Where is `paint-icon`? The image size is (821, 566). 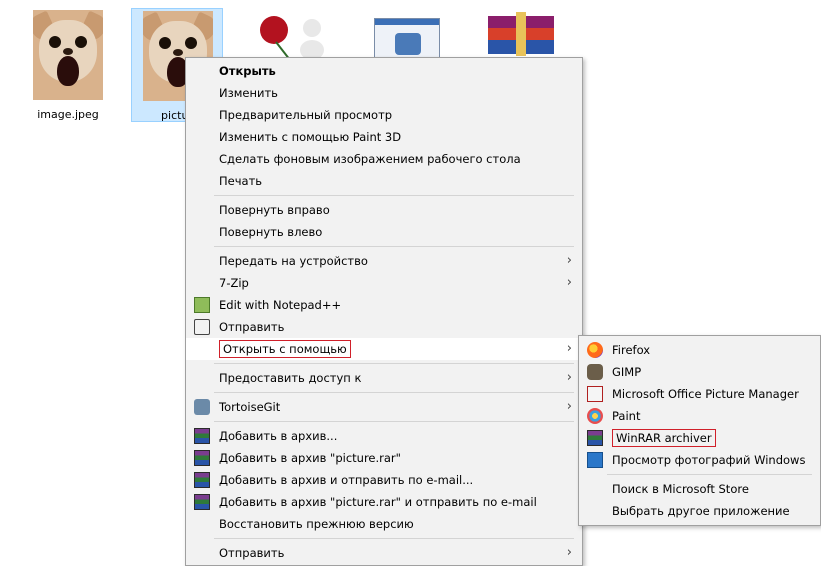 paint-icon is located at coordinates (595, 416).